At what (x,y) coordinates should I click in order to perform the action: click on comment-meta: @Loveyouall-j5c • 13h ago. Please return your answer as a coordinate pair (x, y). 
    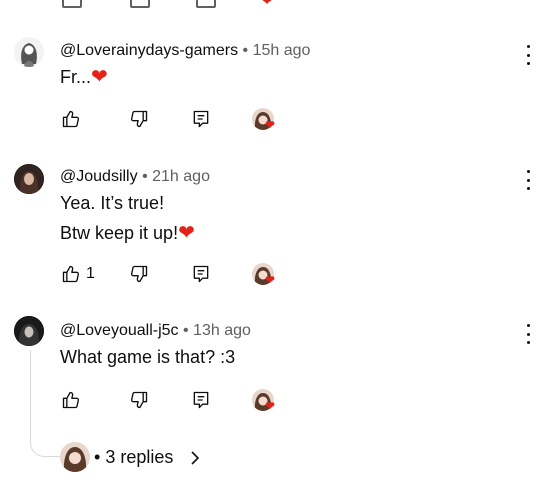
    Looking at the image, I should click on (155, 331).